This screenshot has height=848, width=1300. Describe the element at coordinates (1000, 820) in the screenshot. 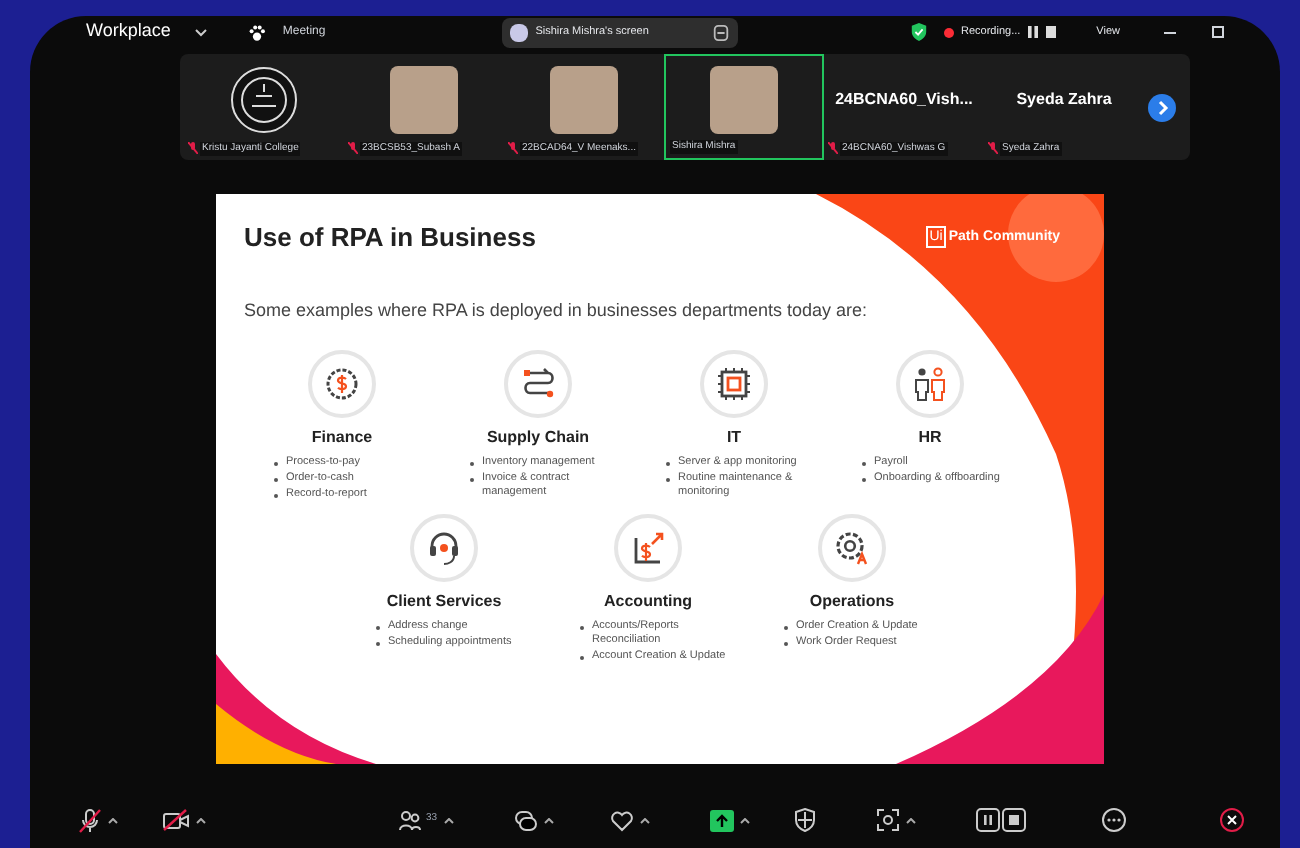

I see `pause-stop-recording-icon` at that location.